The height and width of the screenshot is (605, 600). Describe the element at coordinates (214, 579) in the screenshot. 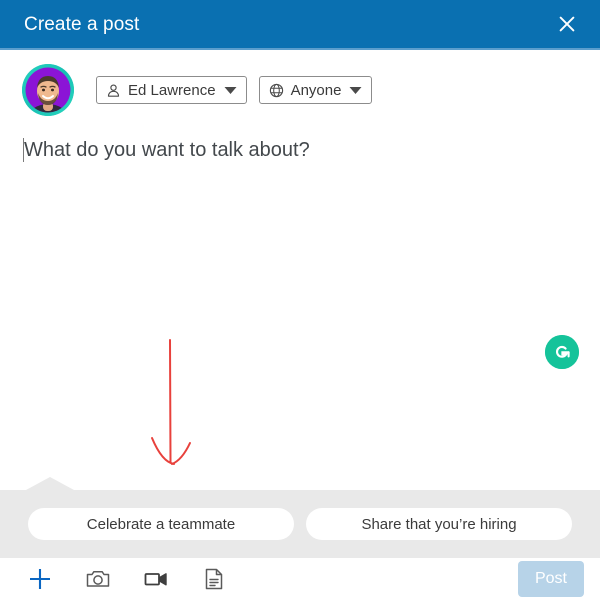

I see `document-icon` at that location.